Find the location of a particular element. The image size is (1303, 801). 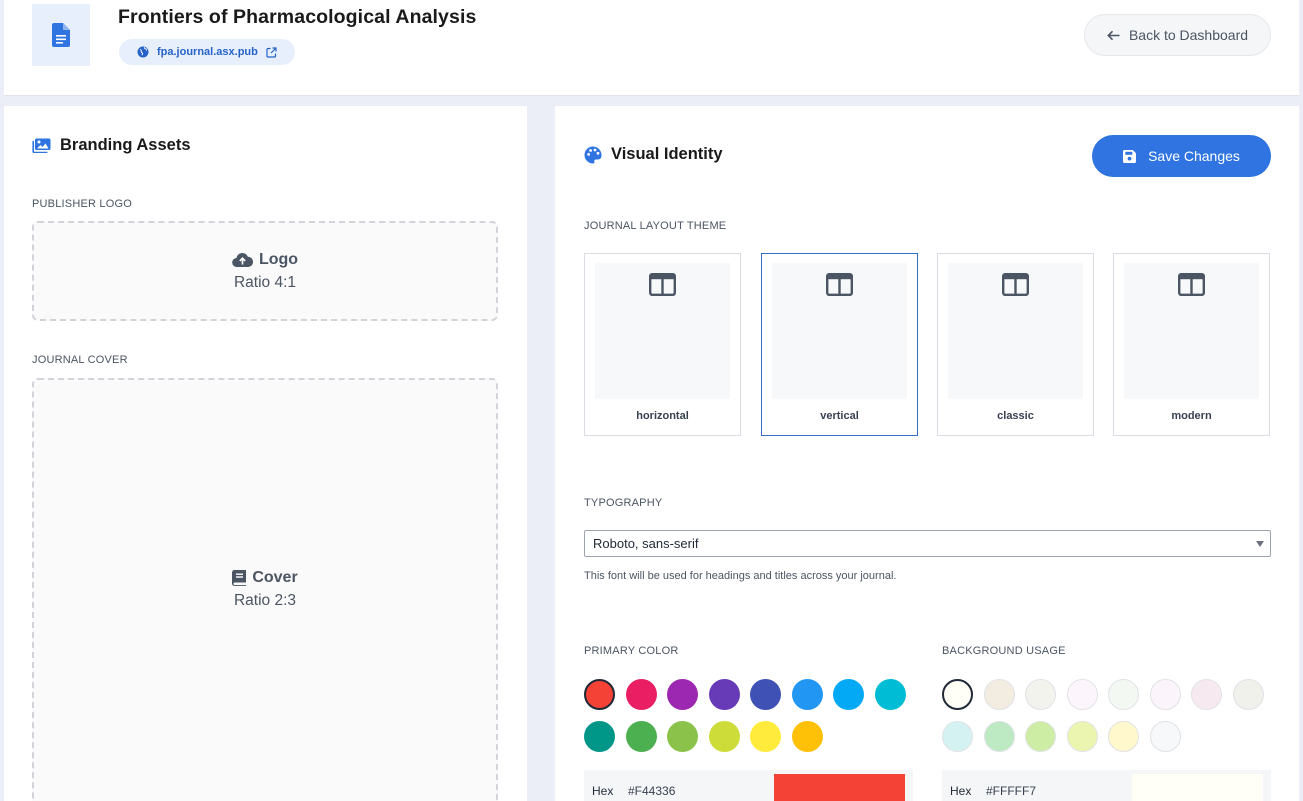

theme-card-modern: modern is located at coordinates (1191, 344).